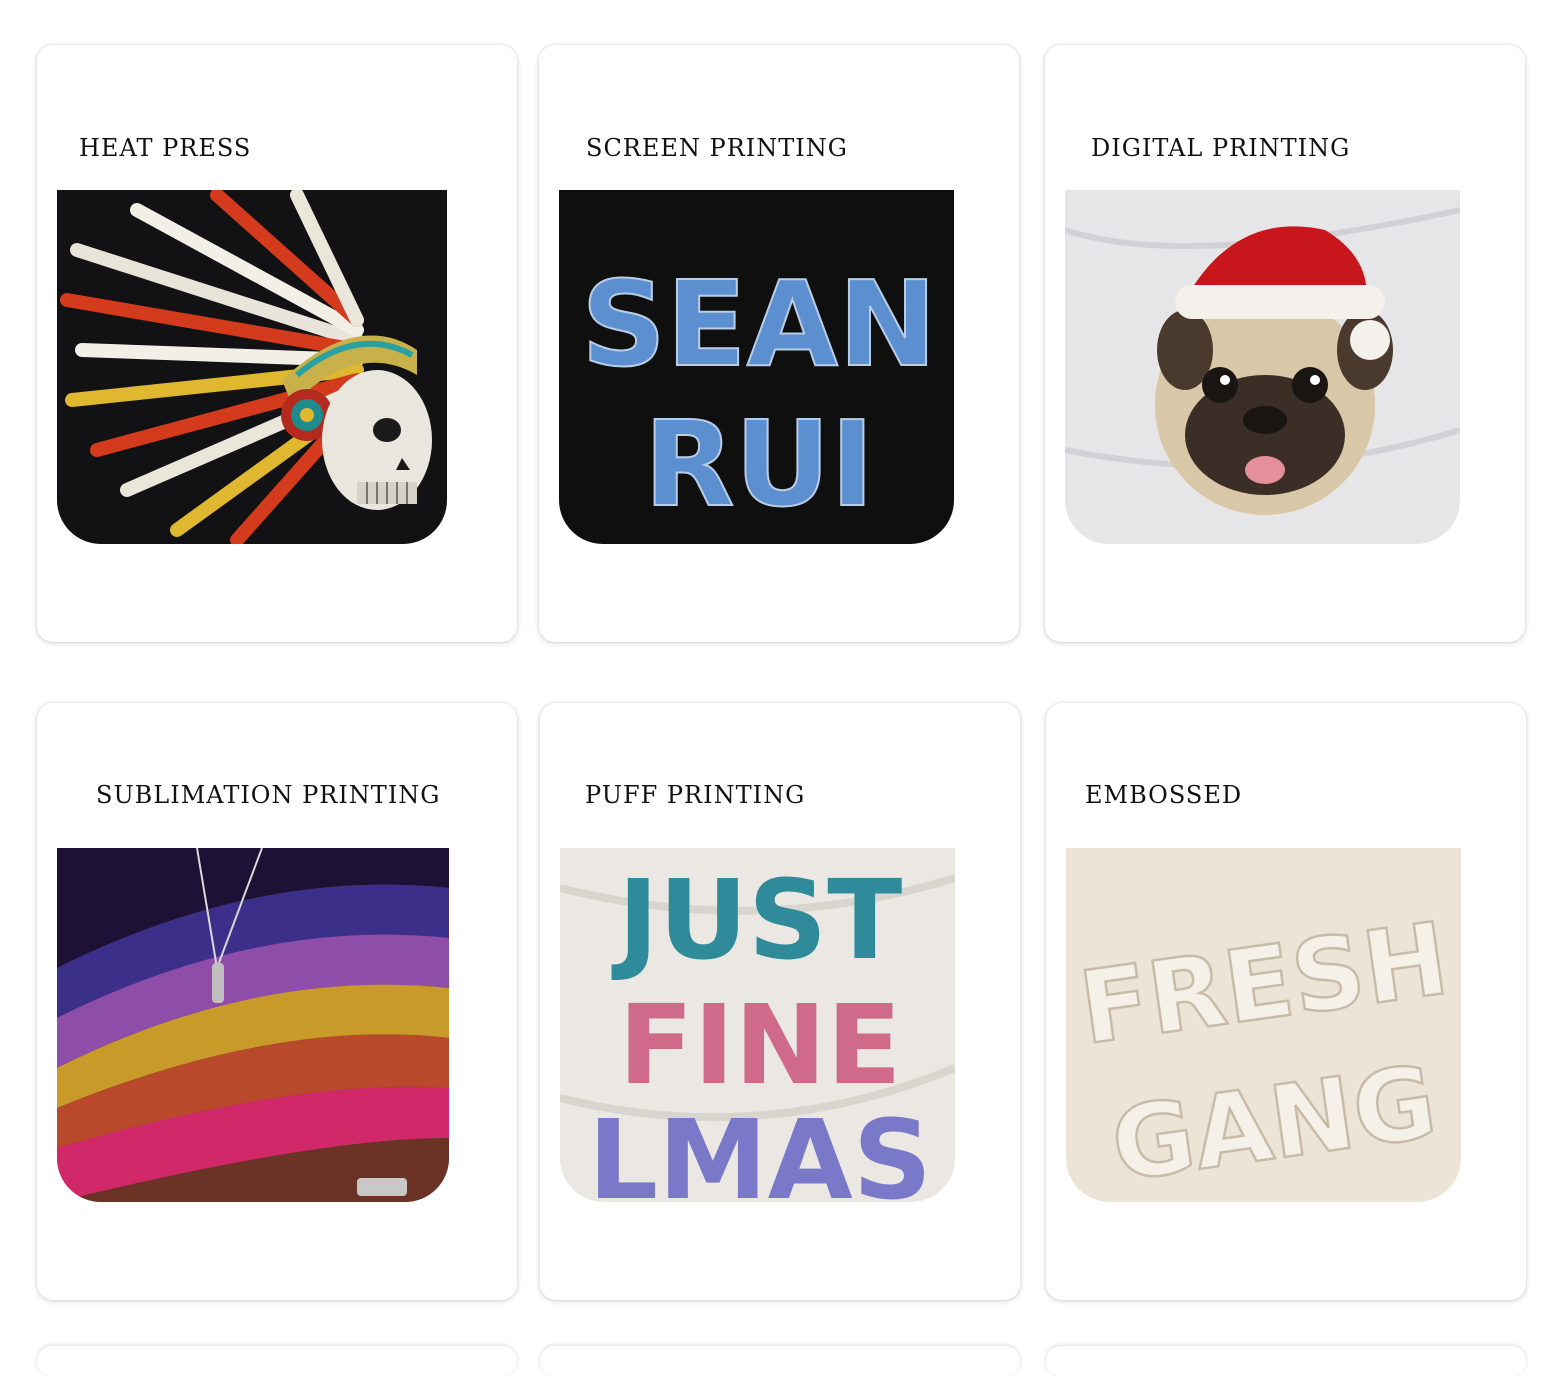  I want to click on puff-printing-image: JUST FINE LMAS, so click(757, 1025).